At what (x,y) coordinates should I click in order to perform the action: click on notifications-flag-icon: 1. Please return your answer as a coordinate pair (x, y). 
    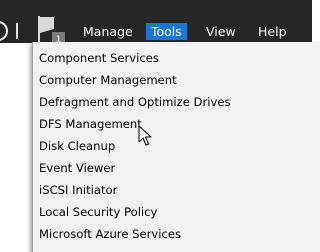
    Looking at the image, I should click on (54, 30).